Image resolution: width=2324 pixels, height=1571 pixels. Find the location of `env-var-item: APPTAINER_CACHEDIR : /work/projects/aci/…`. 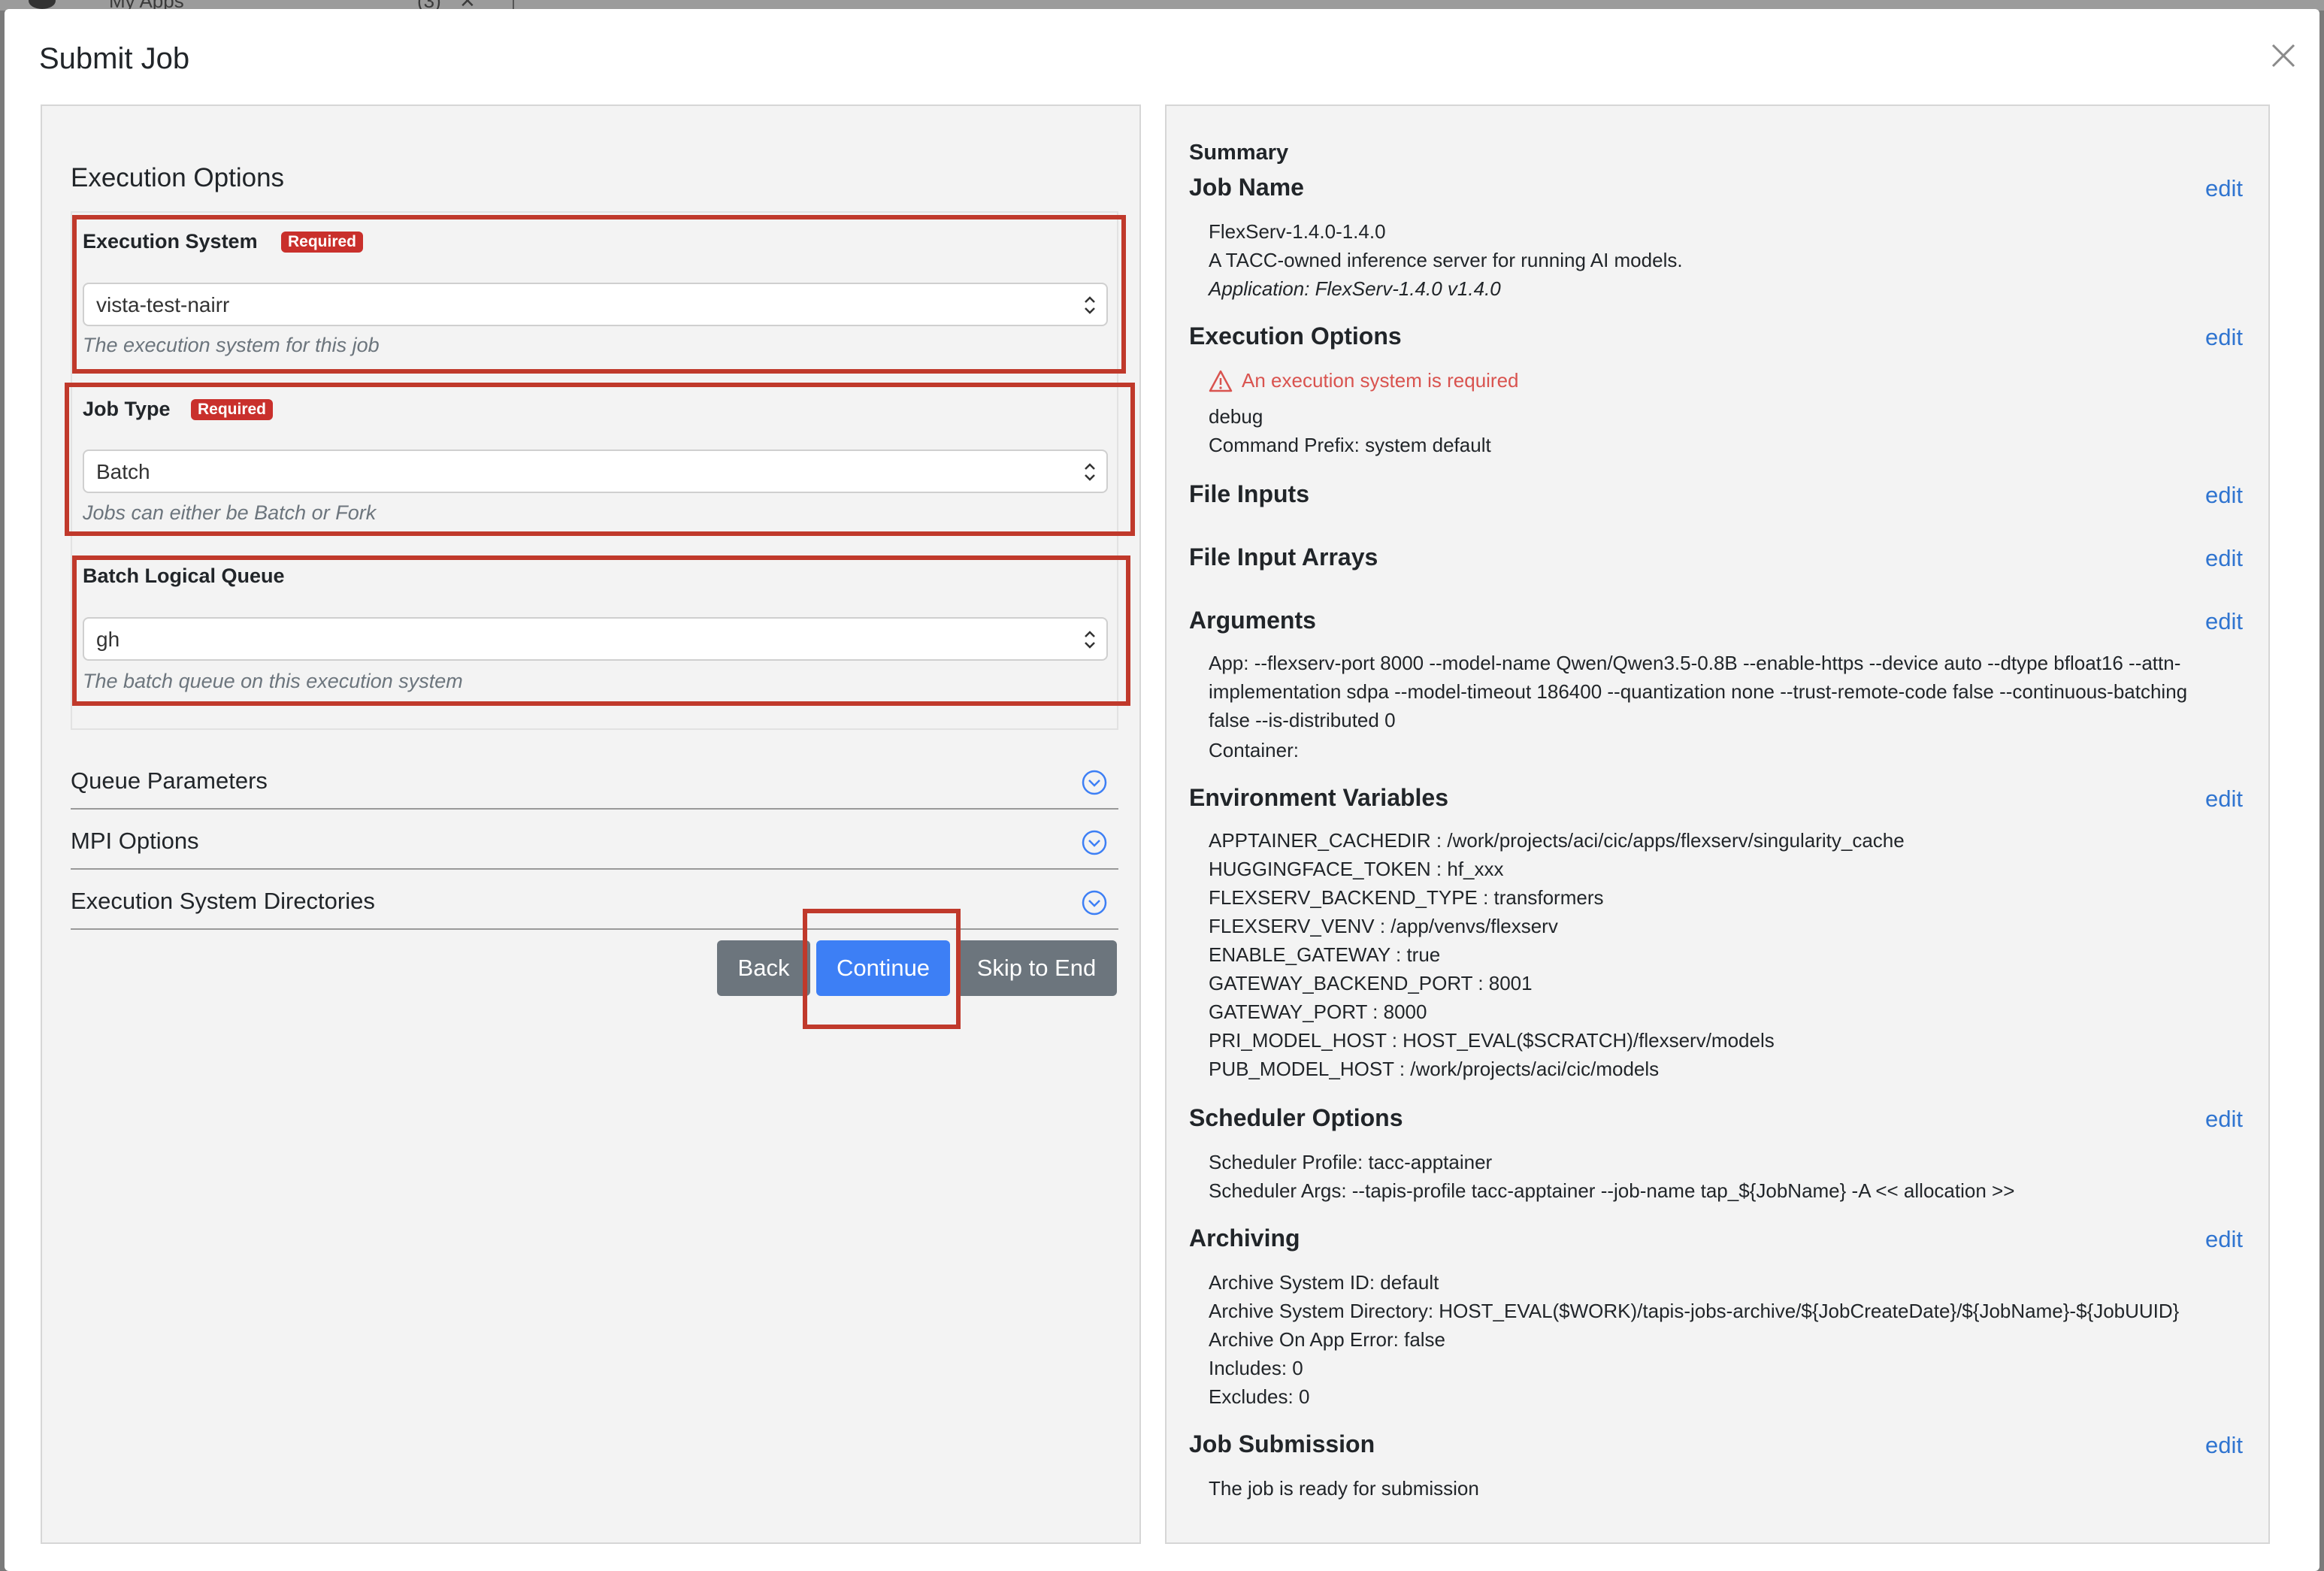

env-var-item: APPTAINER_CACHEDIR : /work/projects/aci/… is located at coordinates (1557, 840).